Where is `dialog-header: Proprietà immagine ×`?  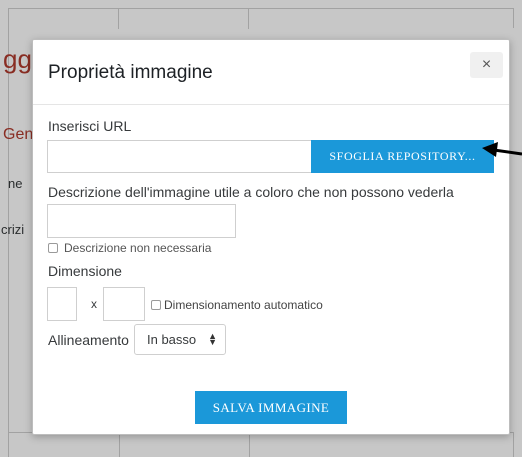
dialog-header: Proprietà immagine × is located at coordinates (271, 72).